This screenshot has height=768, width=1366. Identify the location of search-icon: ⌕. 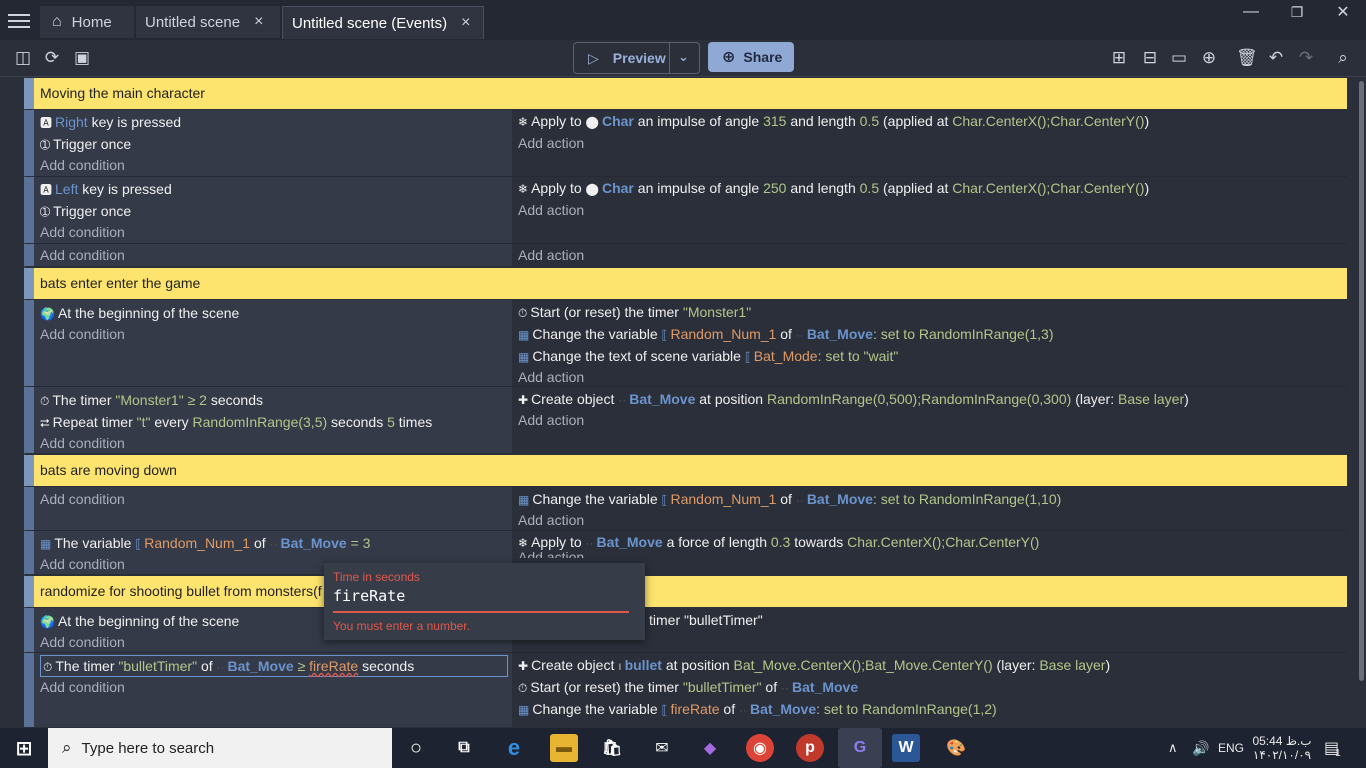
(1343, 58).